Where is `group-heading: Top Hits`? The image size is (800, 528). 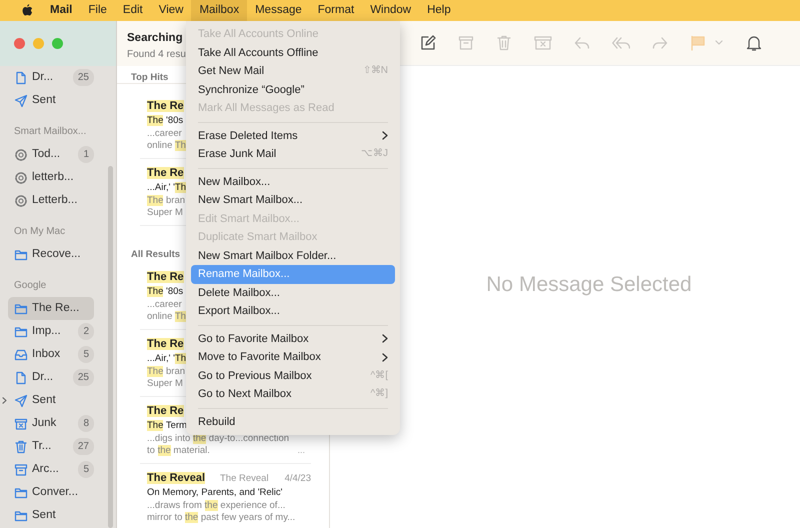
group-heading: Top Hits is located at coordinates (149, 77).